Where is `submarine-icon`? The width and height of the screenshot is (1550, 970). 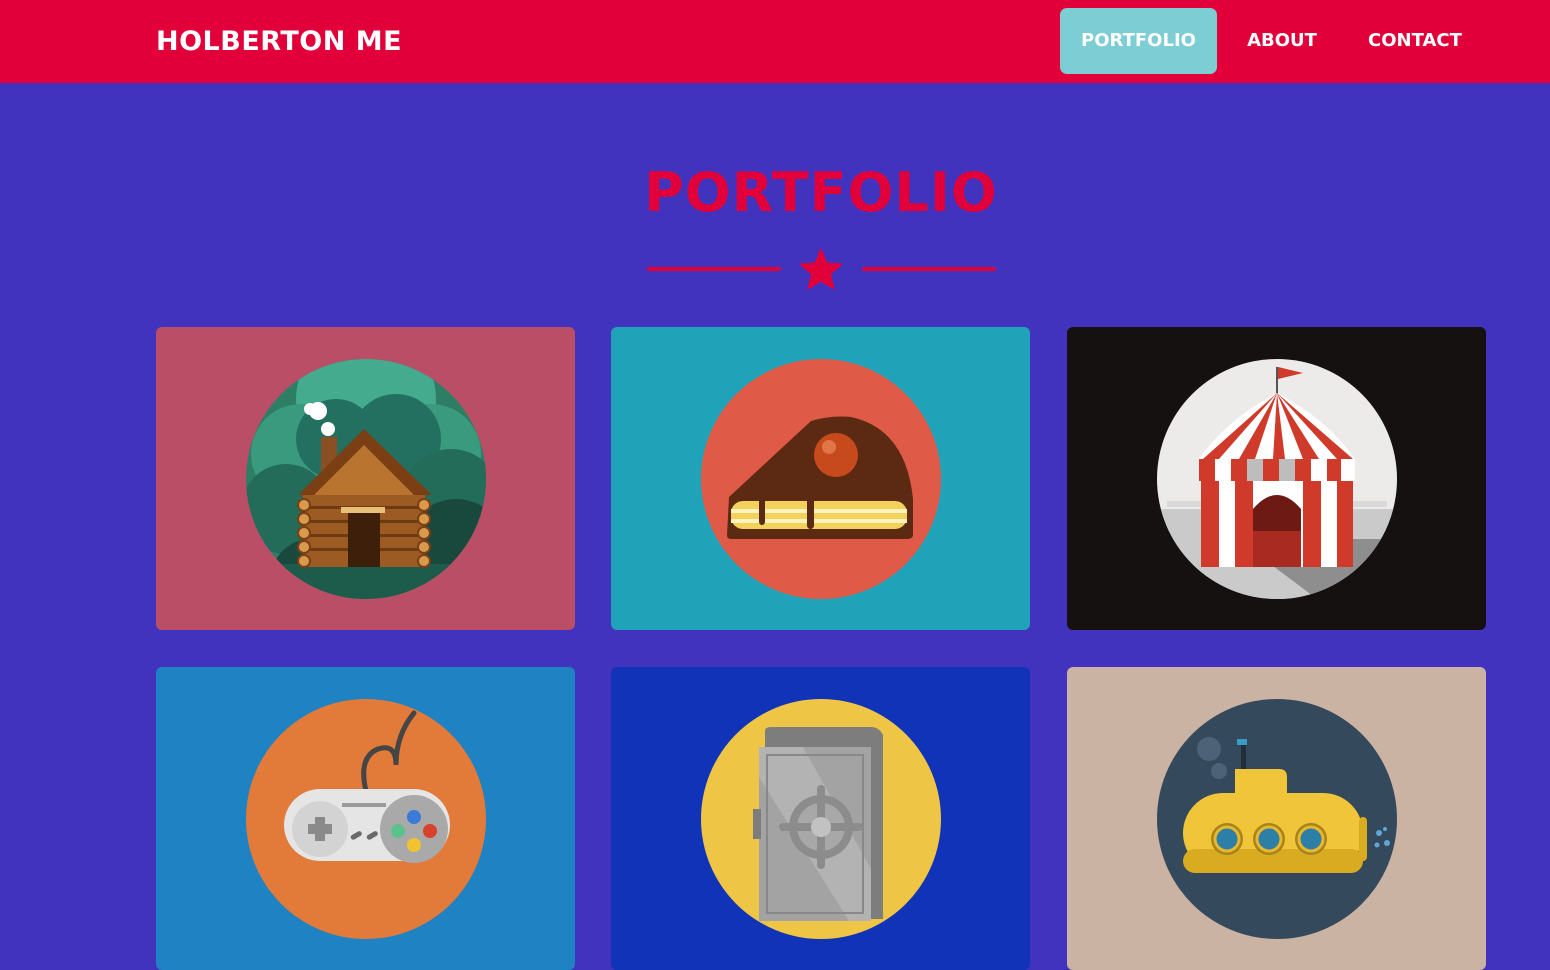 submarine-icon is located at coordinates (1277, 819).